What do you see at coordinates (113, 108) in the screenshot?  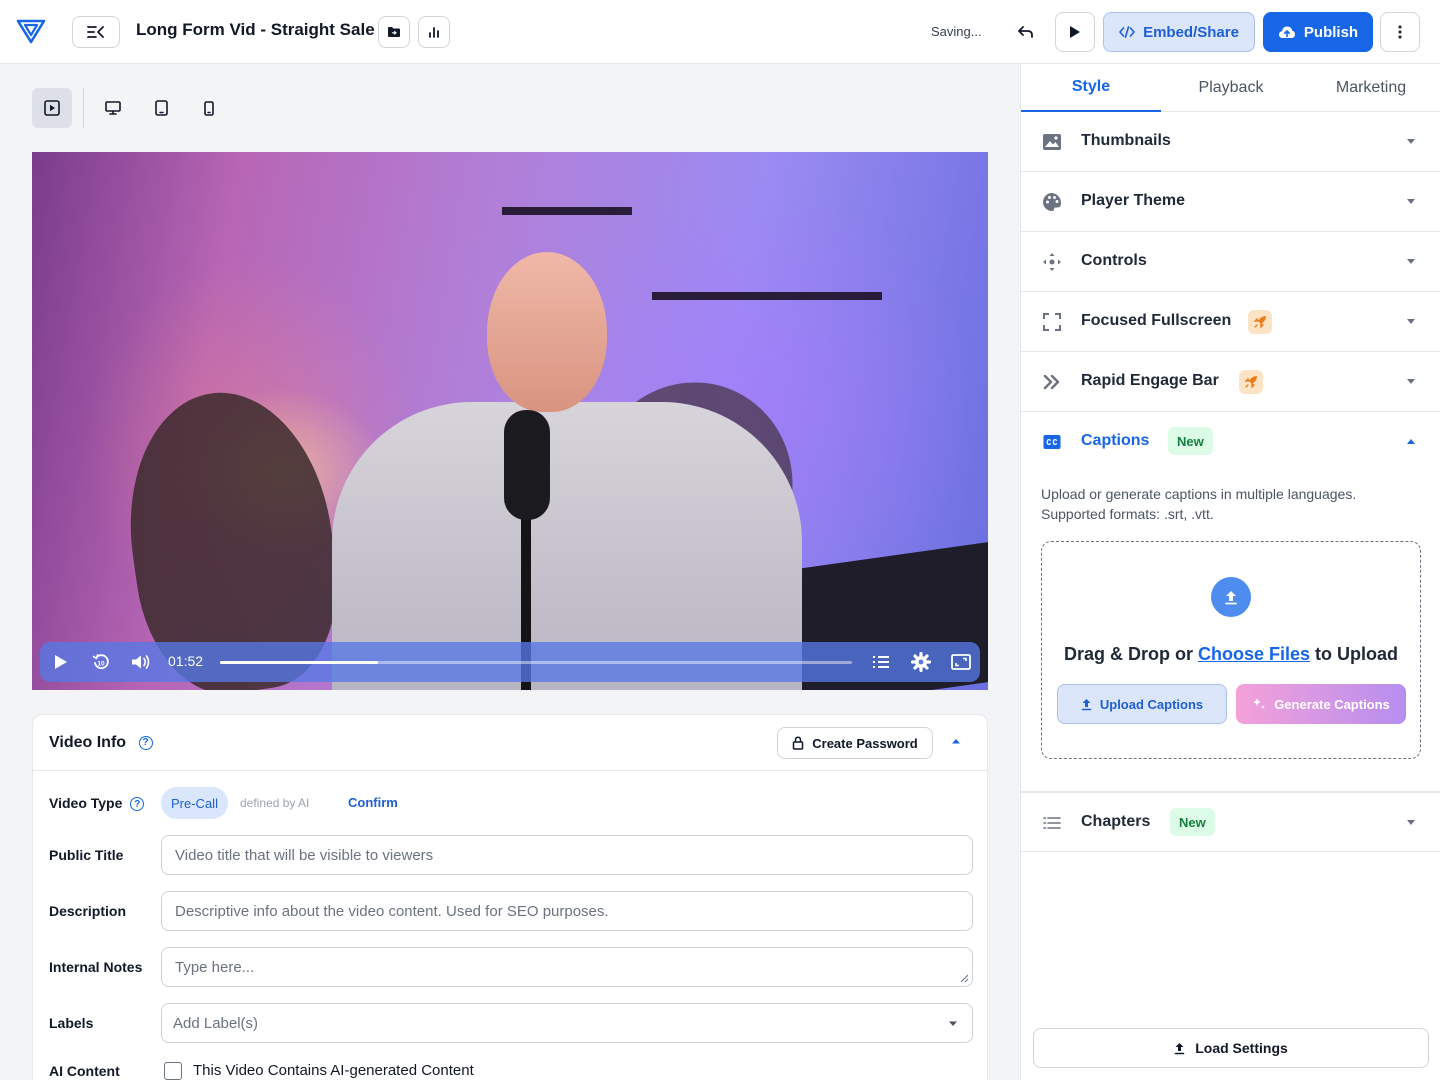 I see `desktop-view-button` at bounding box center [113, 108].